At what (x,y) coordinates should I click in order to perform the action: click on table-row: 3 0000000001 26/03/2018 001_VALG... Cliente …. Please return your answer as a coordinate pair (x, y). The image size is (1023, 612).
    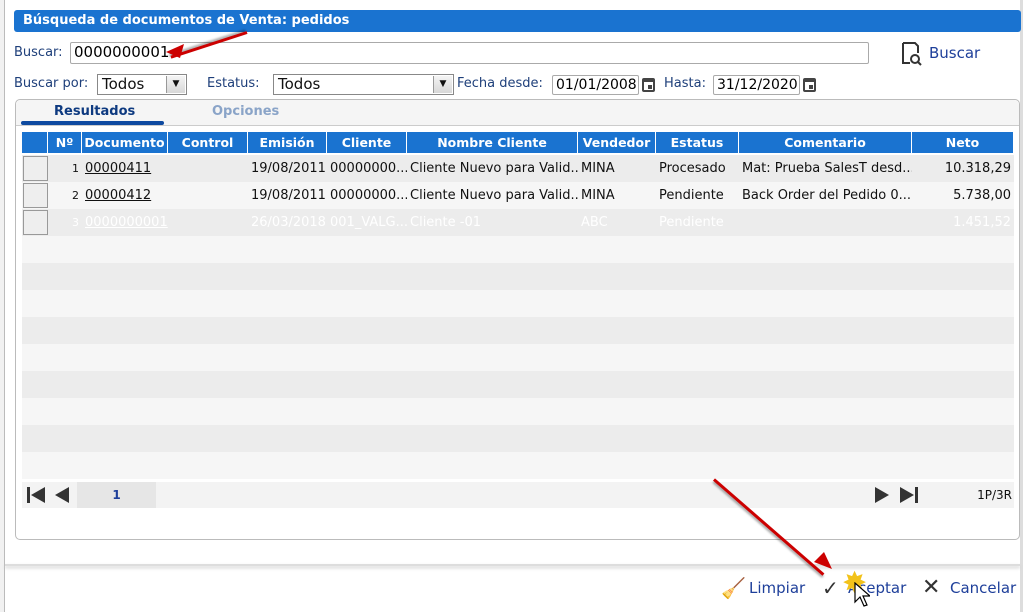
    Looking at the image, I should click on (518, 222).